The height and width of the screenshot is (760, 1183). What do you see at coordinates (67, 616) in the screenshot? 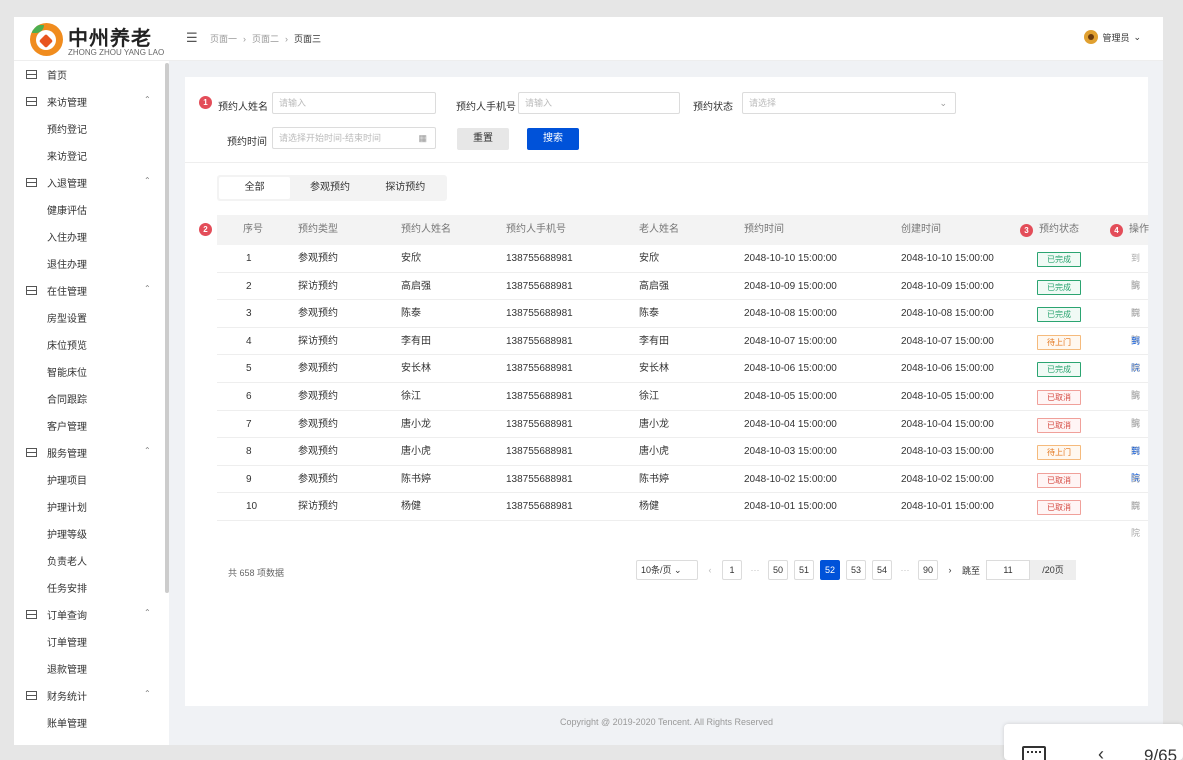
I see `sidebar-group-label: 订单查询` at bounding box center [67, 616].